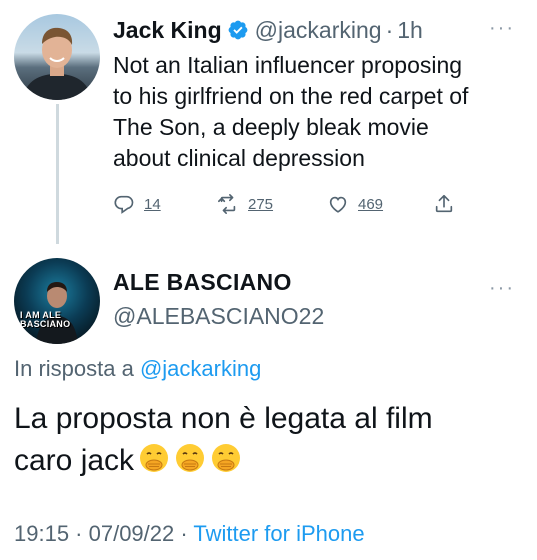  Describe the element at coordinates (338, 204) in the screenshot. I see `heart-icon` at that location.